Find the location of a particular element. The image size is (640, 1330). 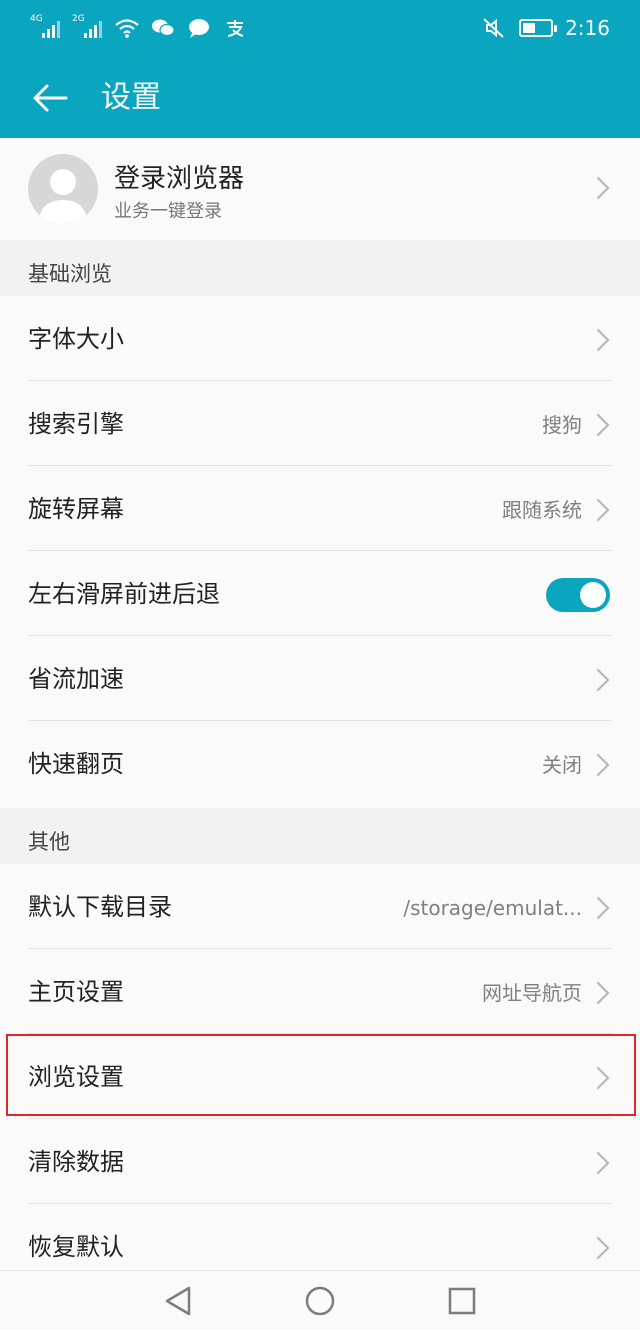

login-browser-item: 登录浏览器 业务一键登录 is located at coordinates (320, 189).